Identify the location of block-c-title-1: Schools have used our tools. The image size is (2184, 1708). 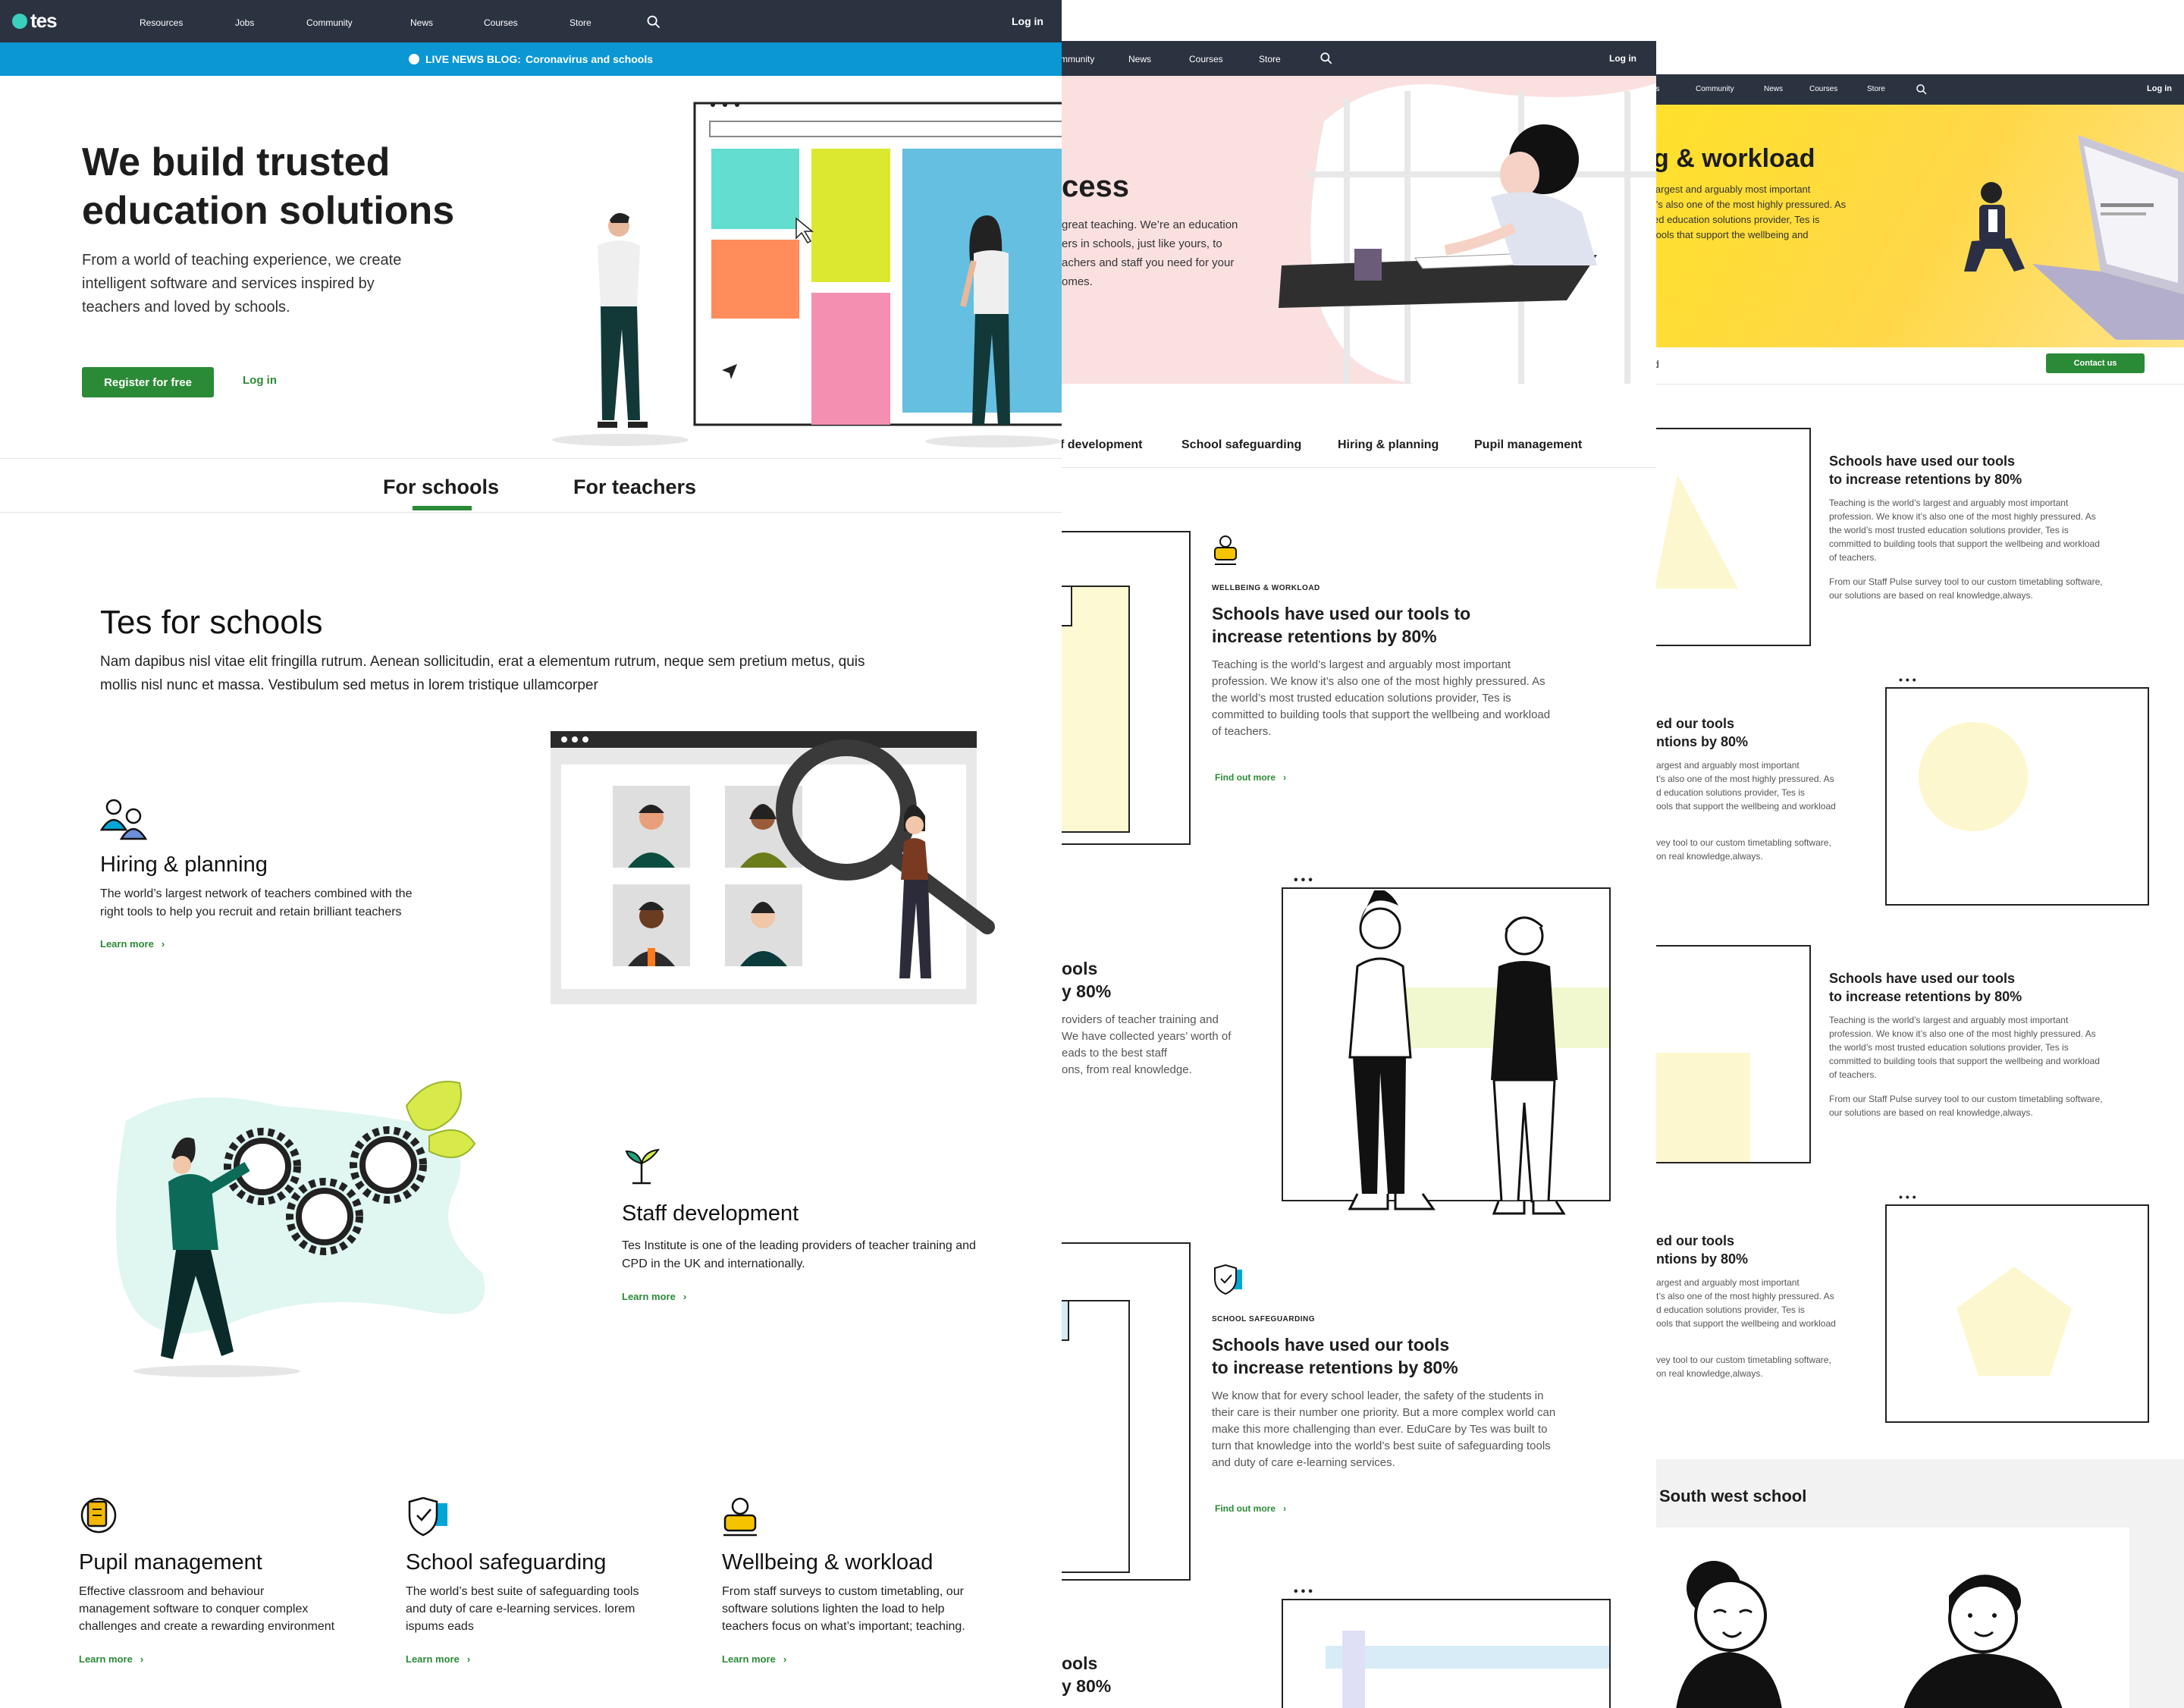
(1922, 978).